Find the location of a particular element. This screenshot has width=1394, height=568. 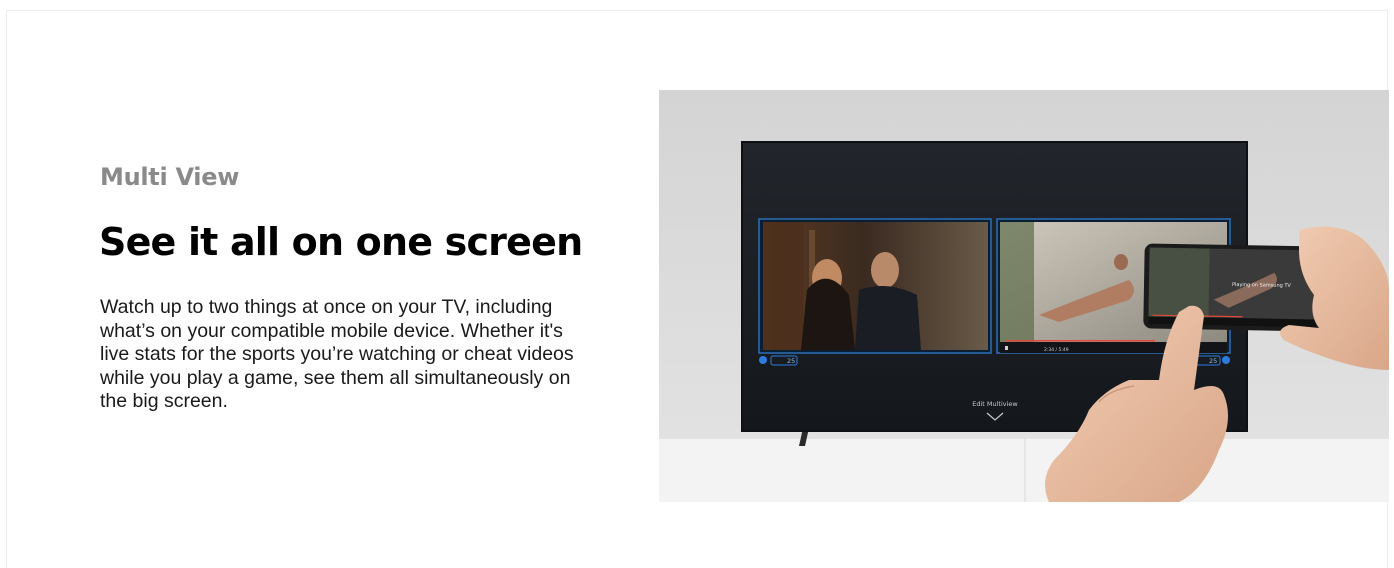

player-time: 2:34 / 5:49 is located at coordinates (1056, 350).